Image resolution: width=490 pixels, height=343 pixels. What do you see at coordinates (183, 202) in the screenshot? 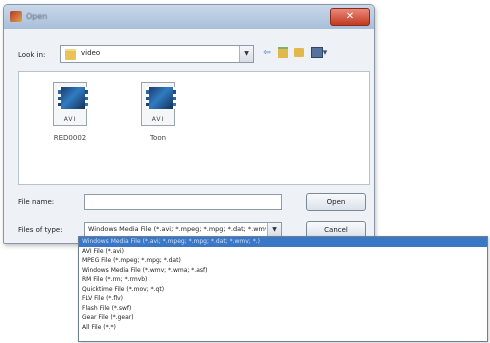
I see `file-name-input` at bounding box center [183, 202].